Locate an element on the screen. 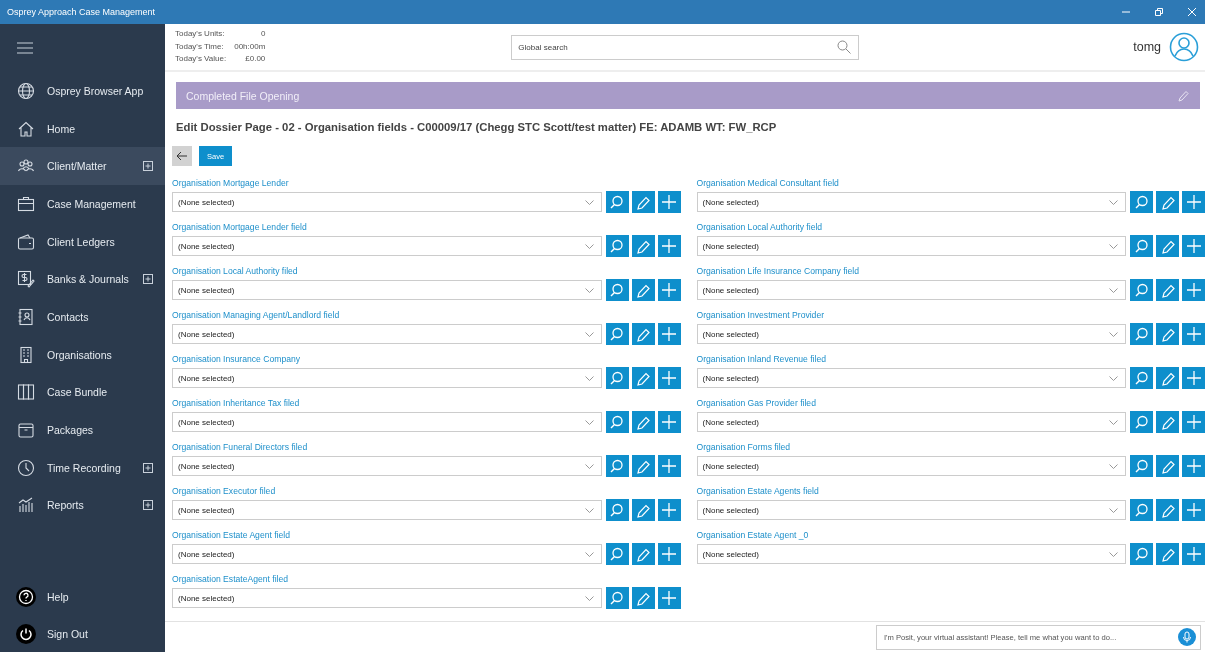  sidebar-item: Sign Out is located at coordinates (82, 633).